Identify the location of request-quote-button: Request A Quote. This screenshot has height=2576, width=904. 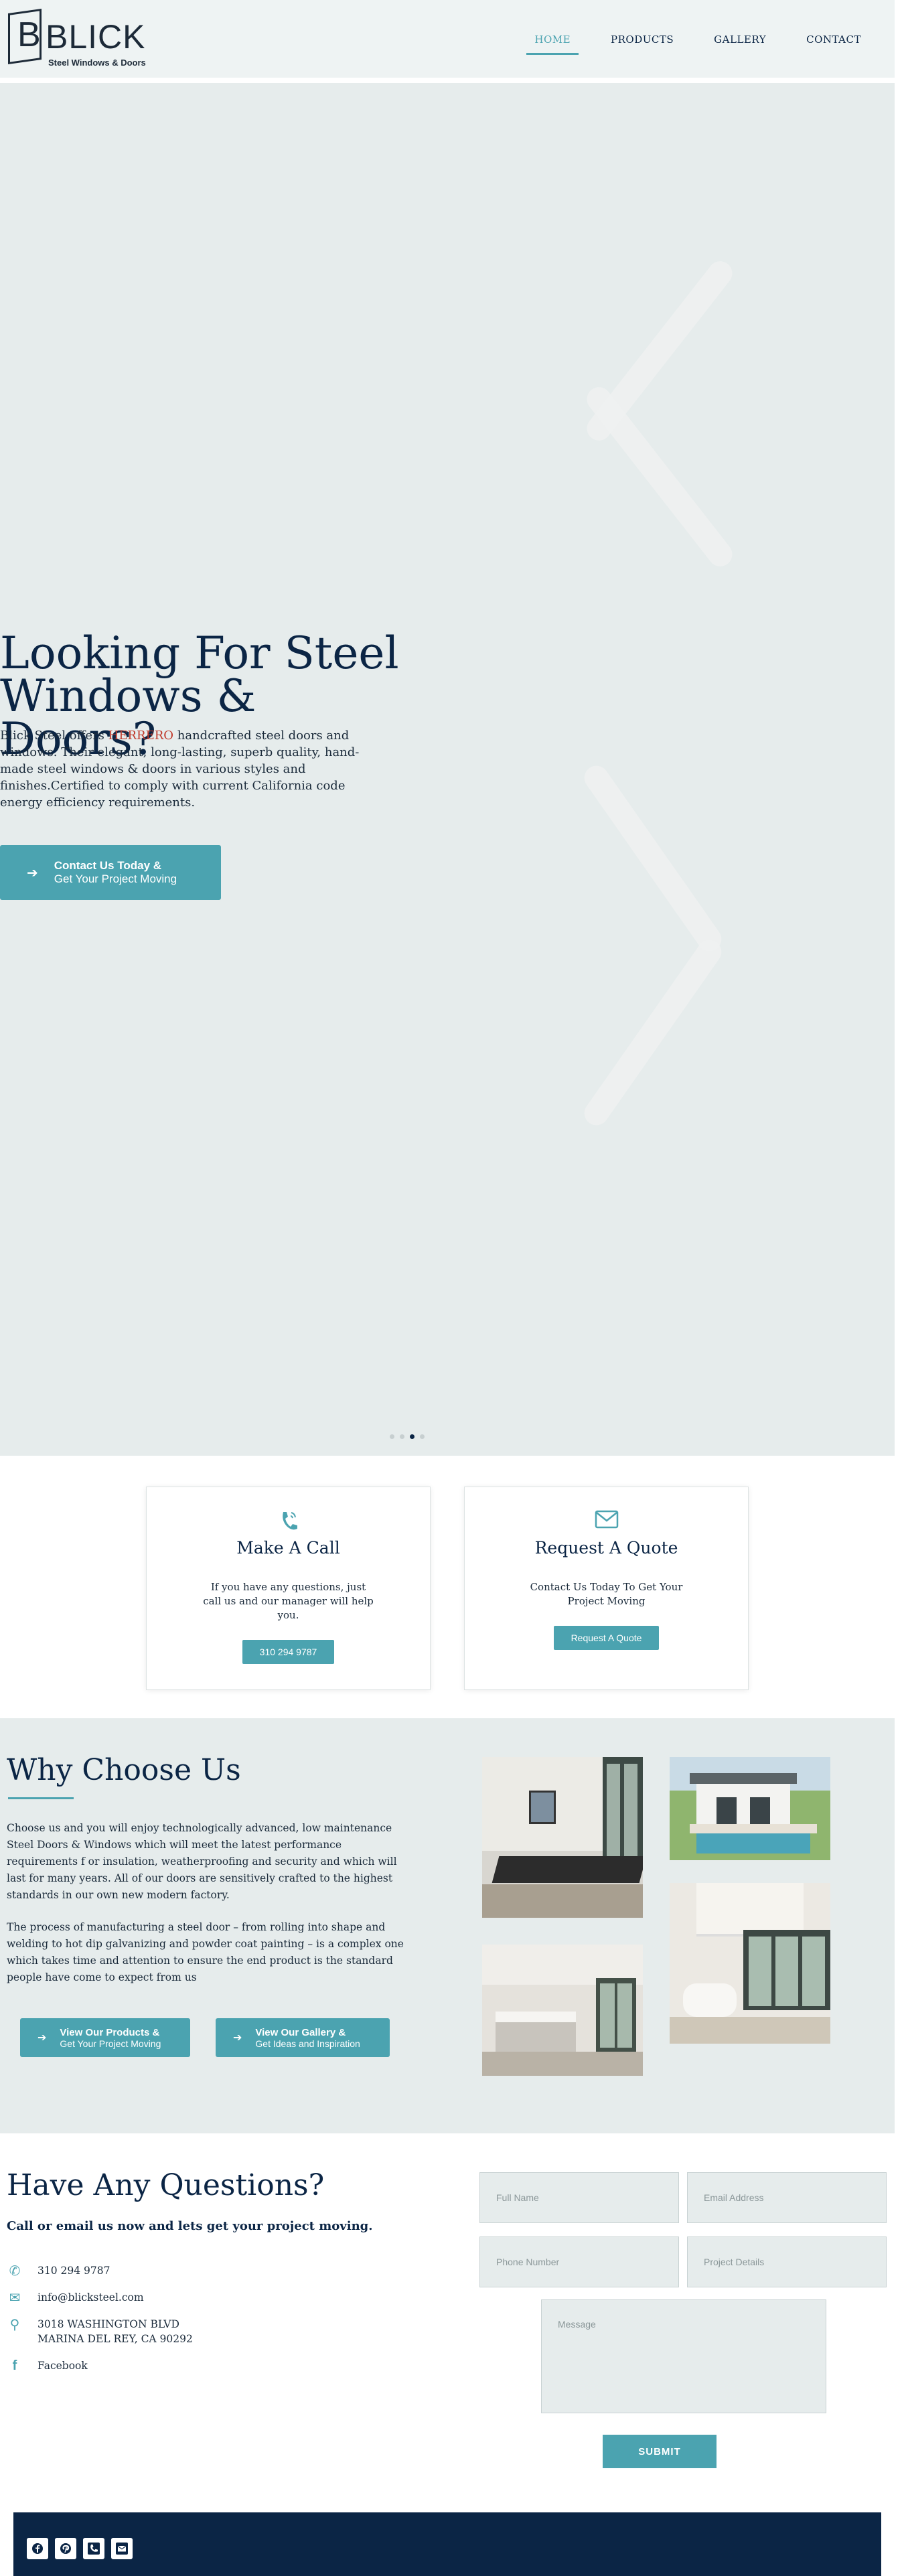
(606, 1638).